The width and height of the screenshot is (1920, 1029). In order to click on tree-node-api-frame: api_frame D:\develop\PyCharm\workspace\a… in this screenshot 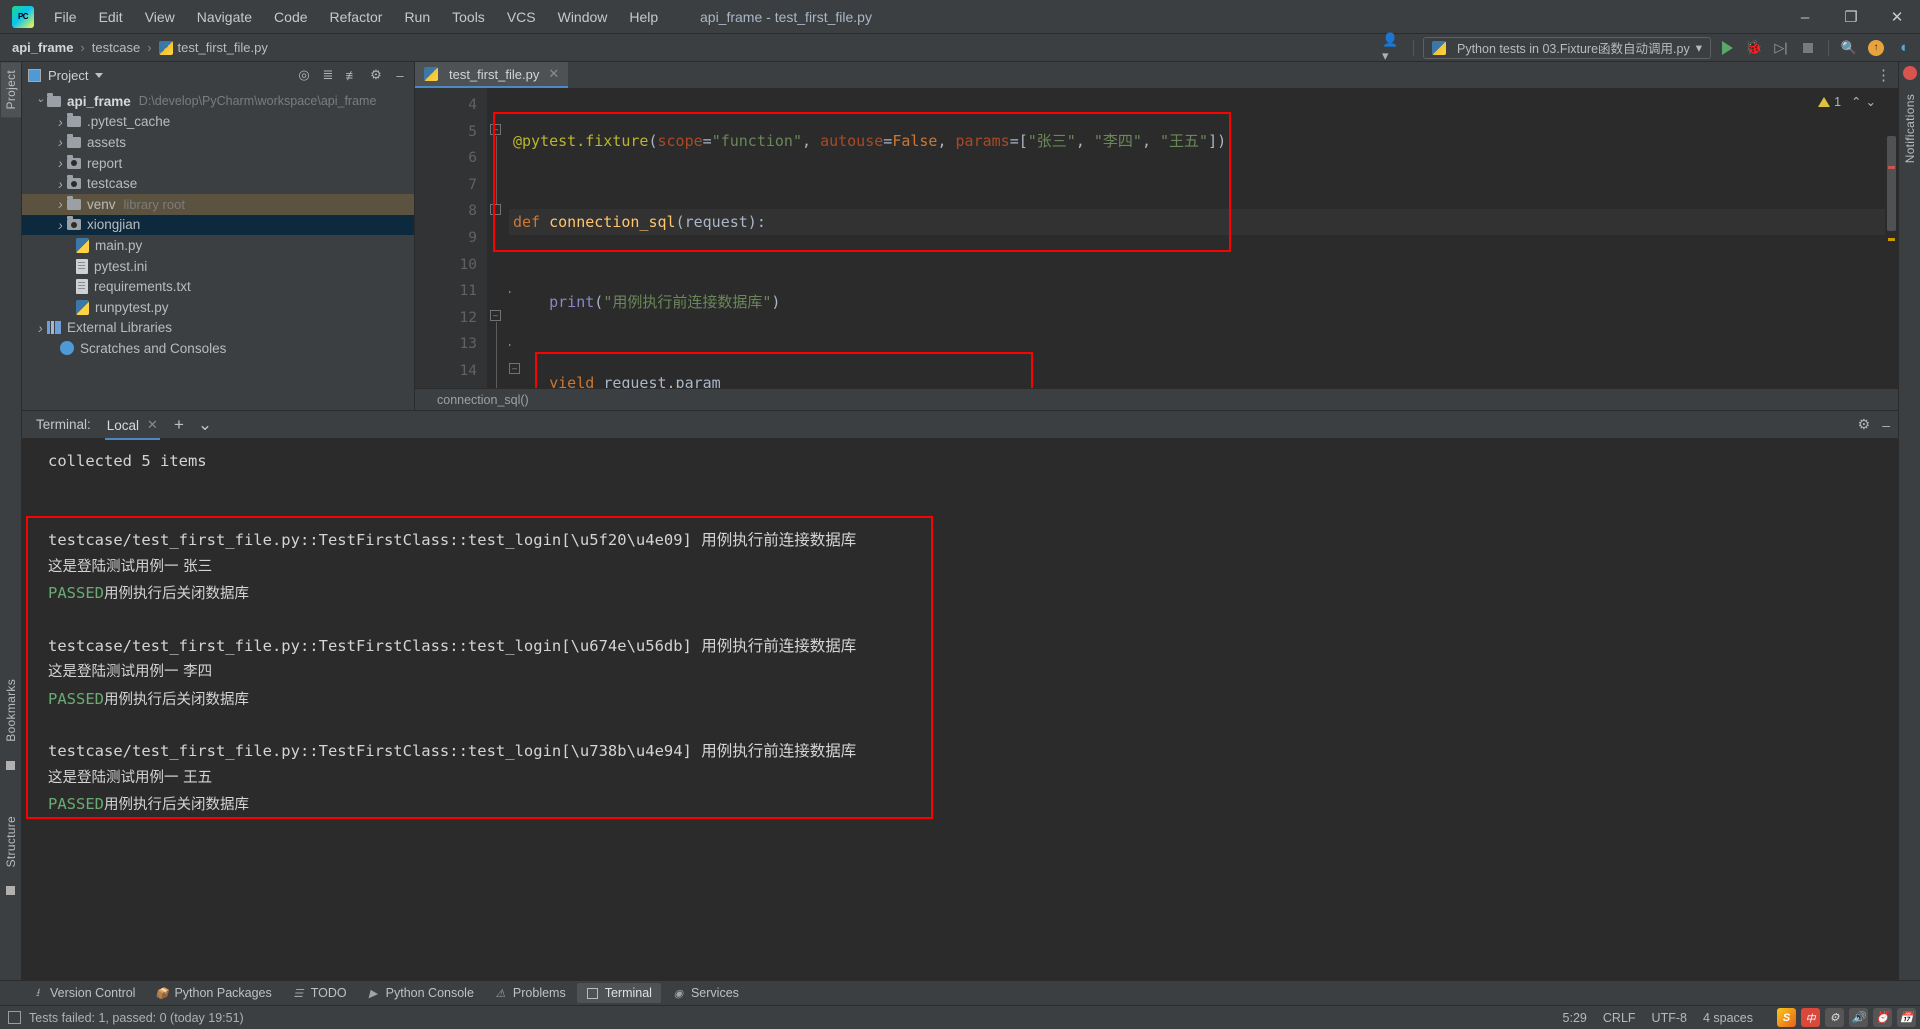, I will do `click(218, 101)`.